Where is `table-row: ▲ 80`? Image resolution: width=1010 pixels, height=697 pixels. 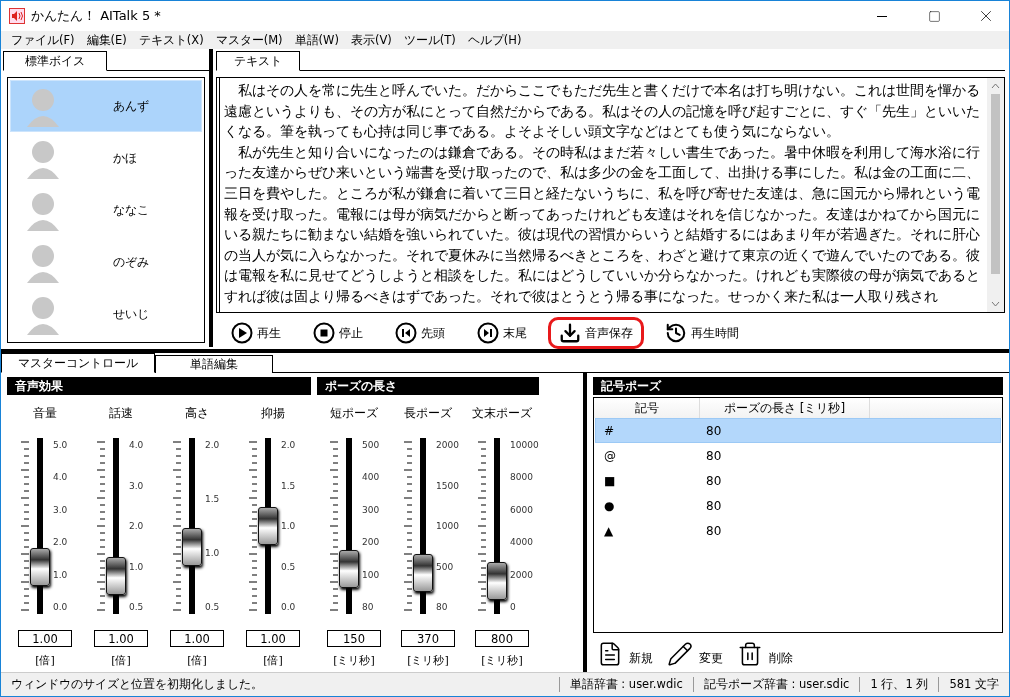
table-row: ▲ 80 is located at coordinates (798, 530).